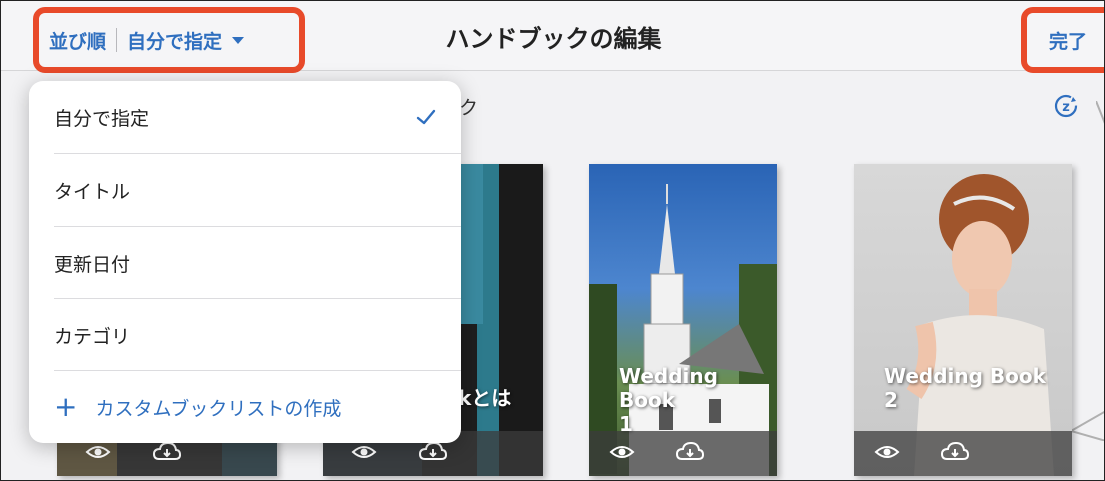 This screenshot has height=481, width=1105. What do you see at coordinates (1062, 40) in the screenshot?
I see `done-button: 完了` at bounding box center [1062, 40].